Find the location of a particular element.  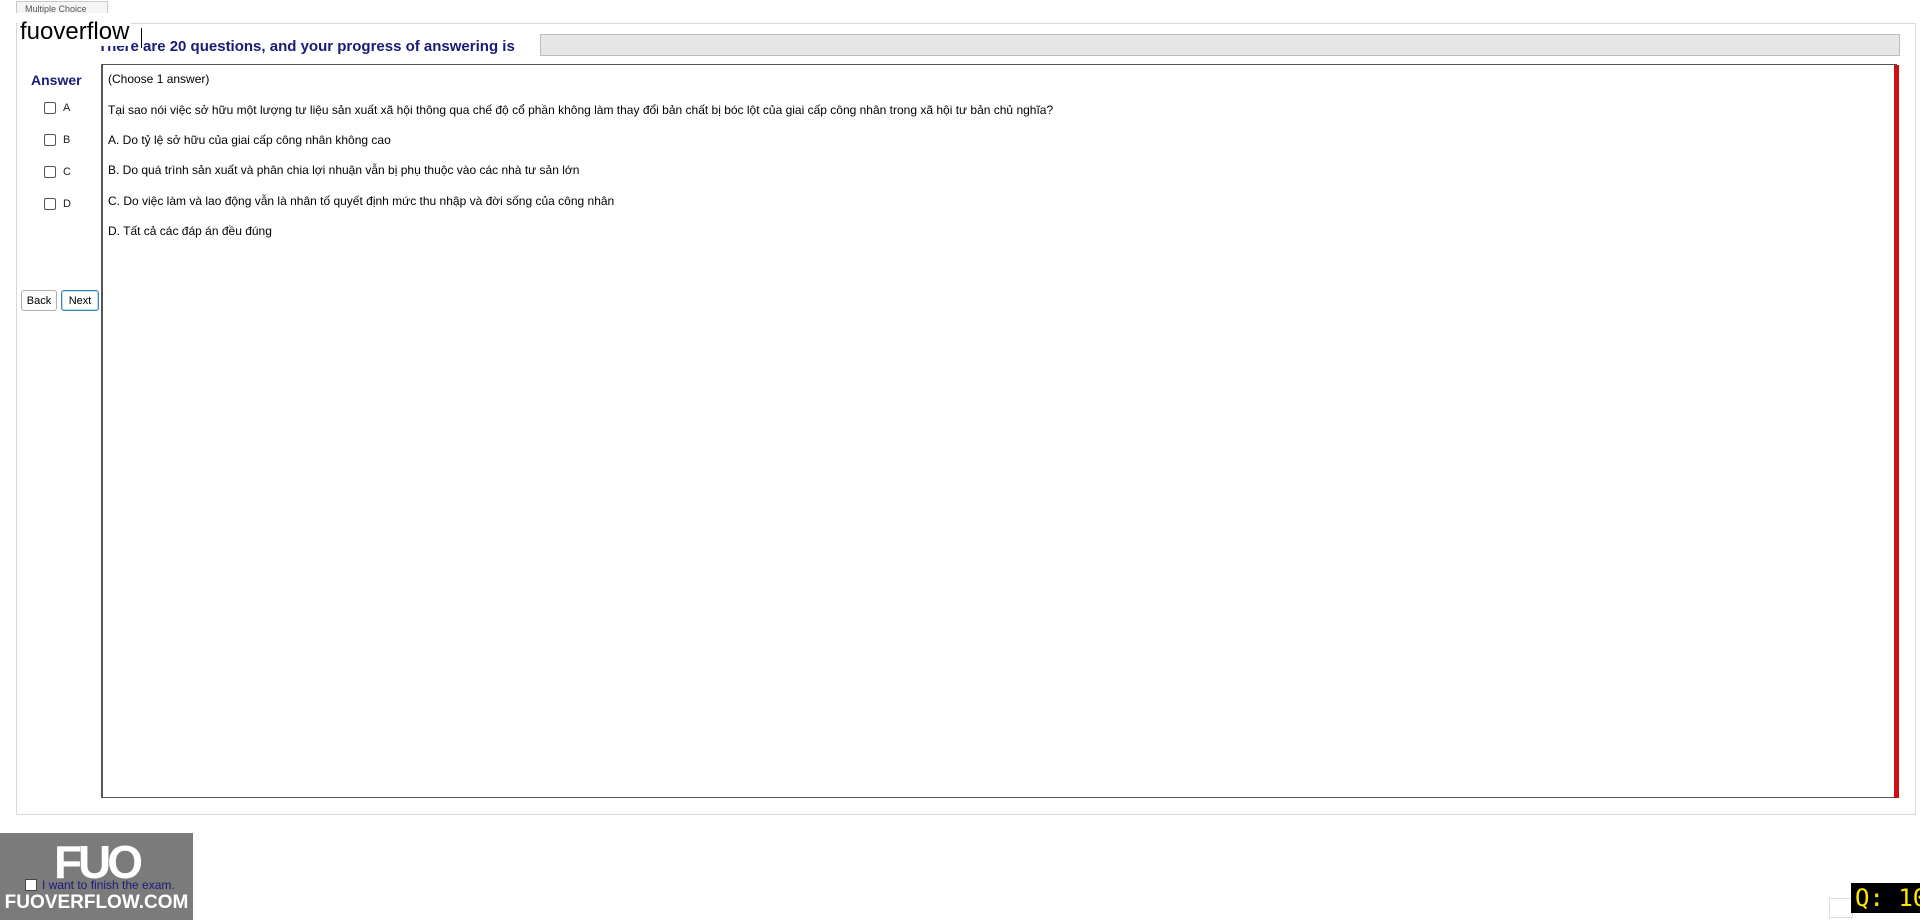

logo-text: FUOVERFLOW.COM is located at coordinates (96, 902).